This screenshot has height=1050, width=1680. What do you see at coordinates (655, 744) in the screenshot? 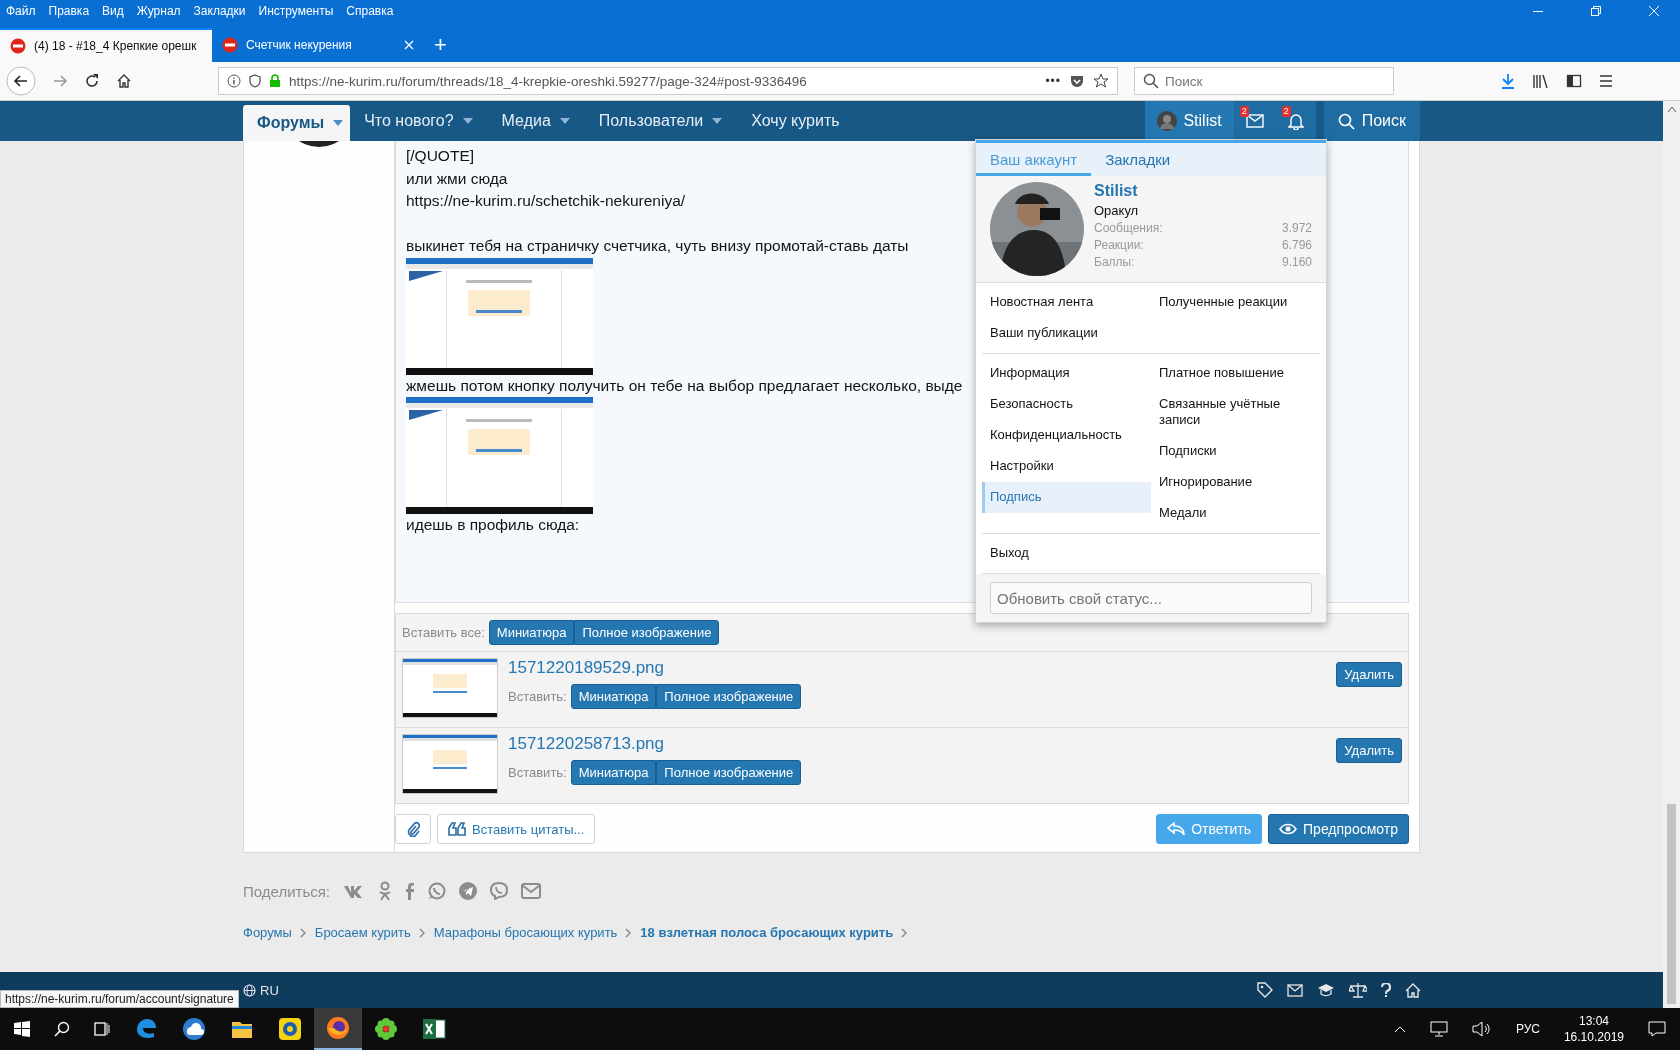
I see `file-name-link: 1571220258713.png` at bounding box center [655, 744].